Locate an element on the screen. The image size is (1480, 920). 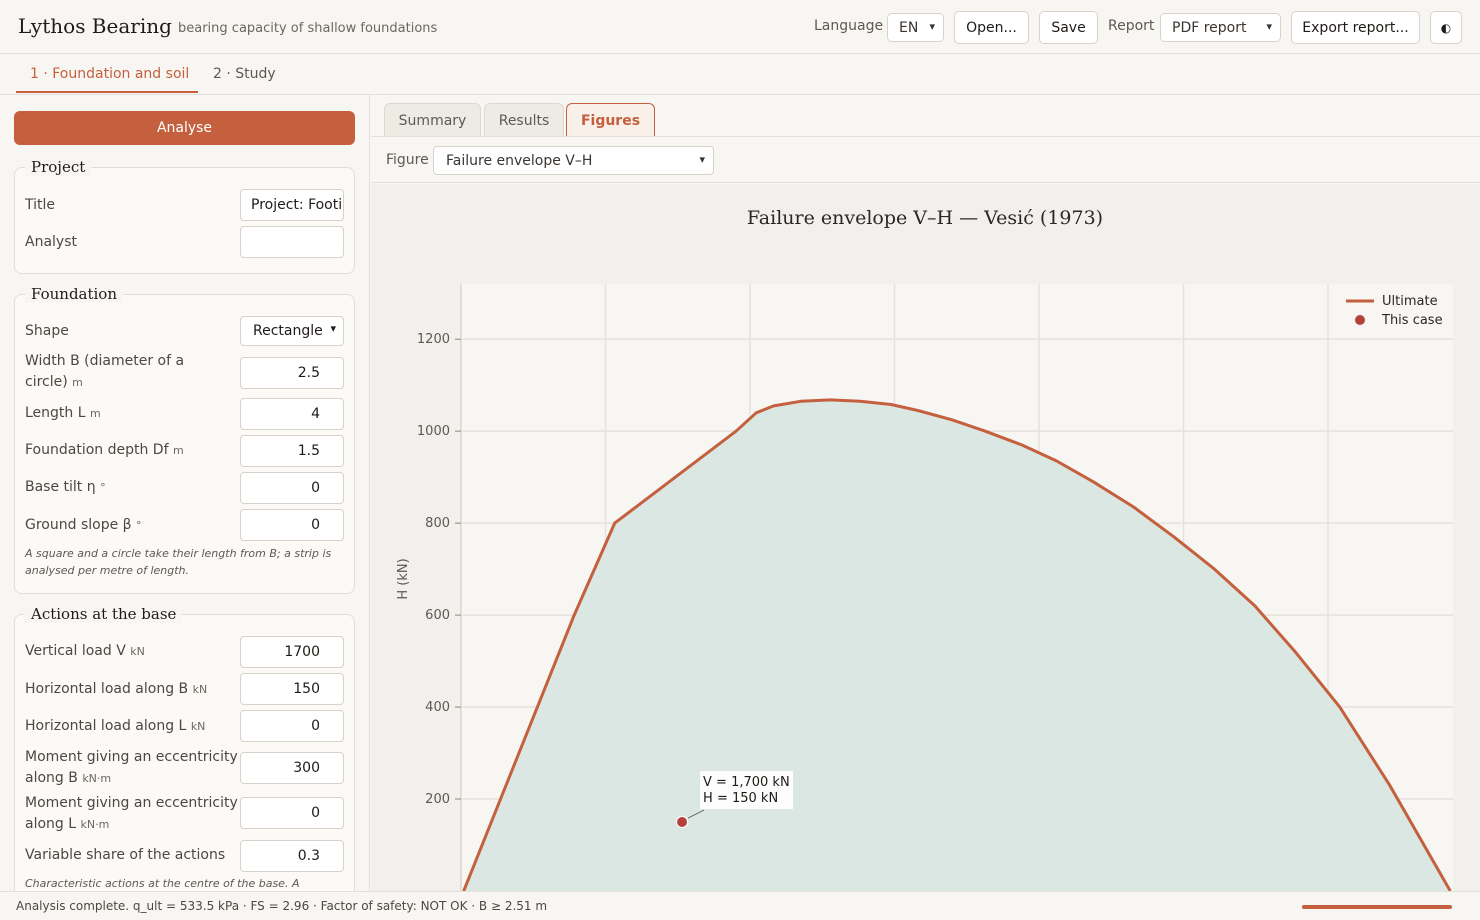
shape-value: Rectangle is located at coordinates (288, 331).